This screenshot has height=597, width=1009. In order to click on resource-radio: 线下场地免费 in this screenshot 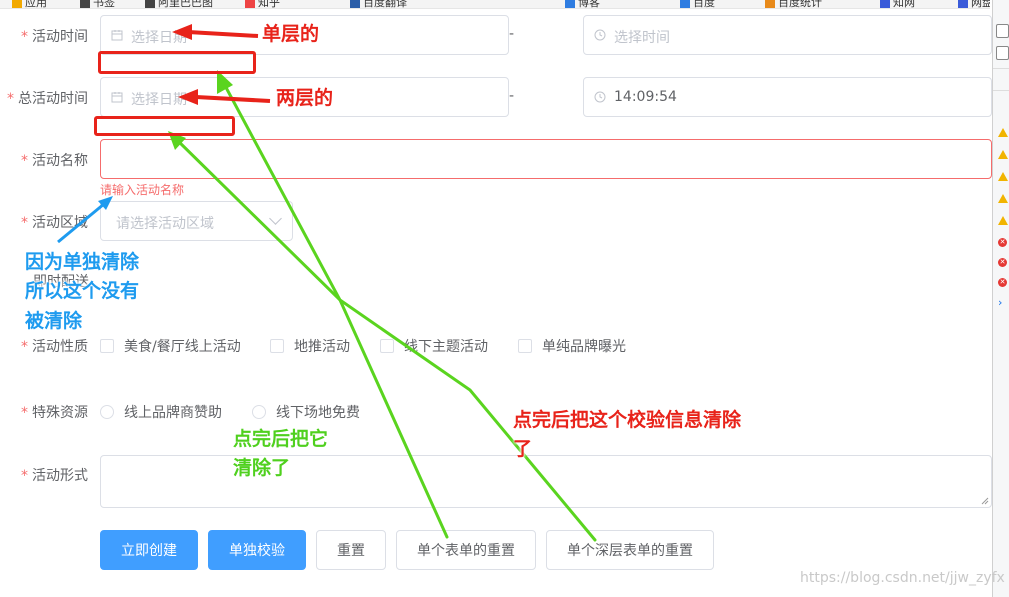, I will do `click(306, 412)`.